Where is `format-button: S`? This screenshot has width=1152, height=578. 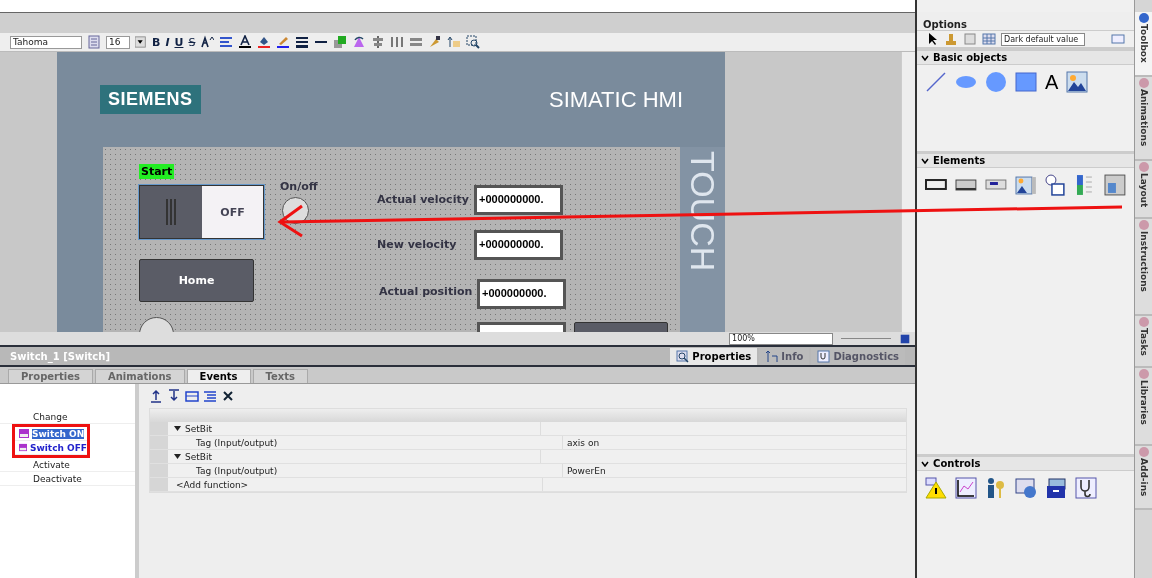 format-button: S is located at coordinates (192, 42).